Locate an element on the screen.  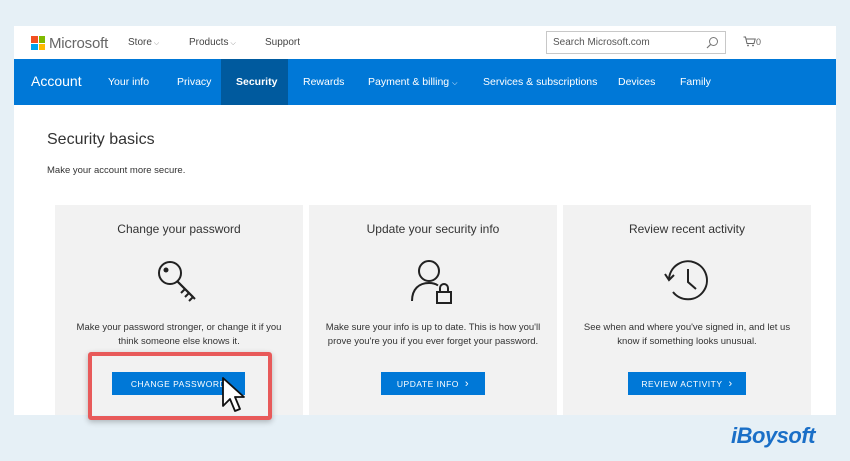
page-title: Security basics is located at coordinates (101, 139).